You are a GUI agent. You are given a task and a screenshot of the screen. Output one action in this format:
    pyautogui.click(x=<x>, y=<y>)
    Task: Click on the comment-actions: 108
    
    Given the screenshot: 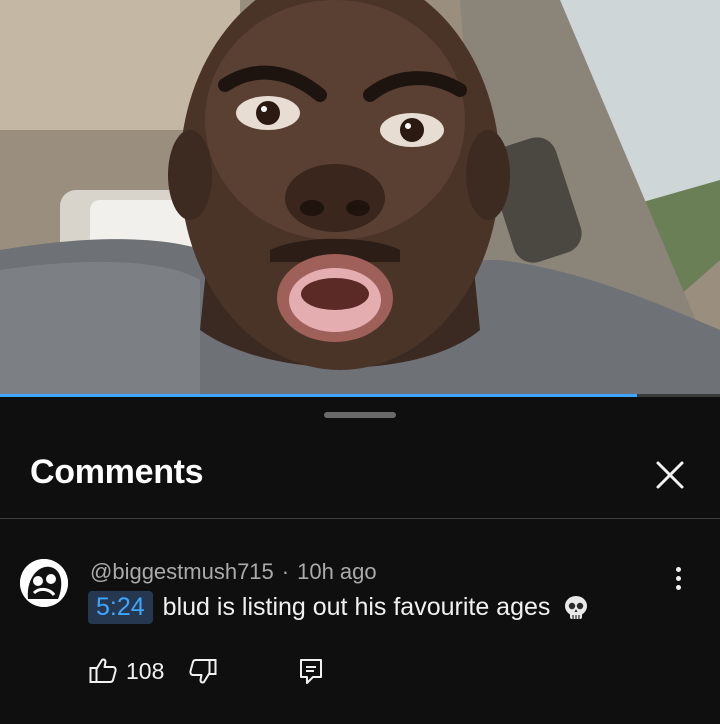 What is the action you would take?
    pyautogui.click(x=207, y=671)
    